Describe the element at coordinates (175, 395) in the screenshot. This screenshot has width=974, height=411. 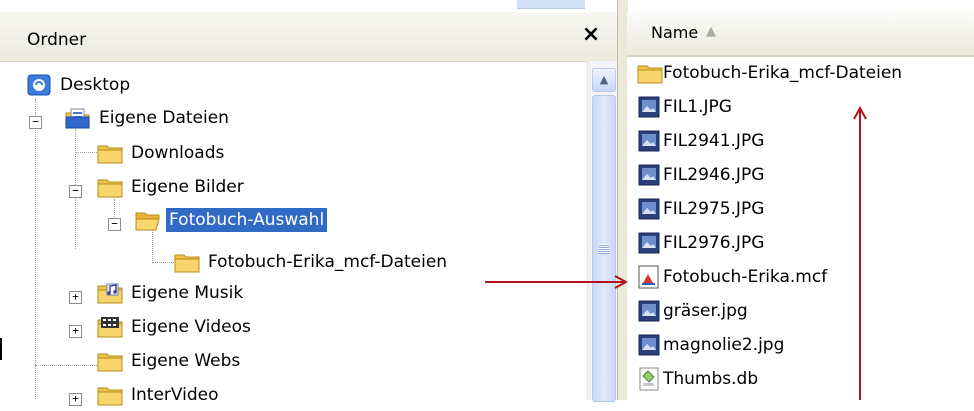
I see `tree-node-label: InterVideo` at that location.